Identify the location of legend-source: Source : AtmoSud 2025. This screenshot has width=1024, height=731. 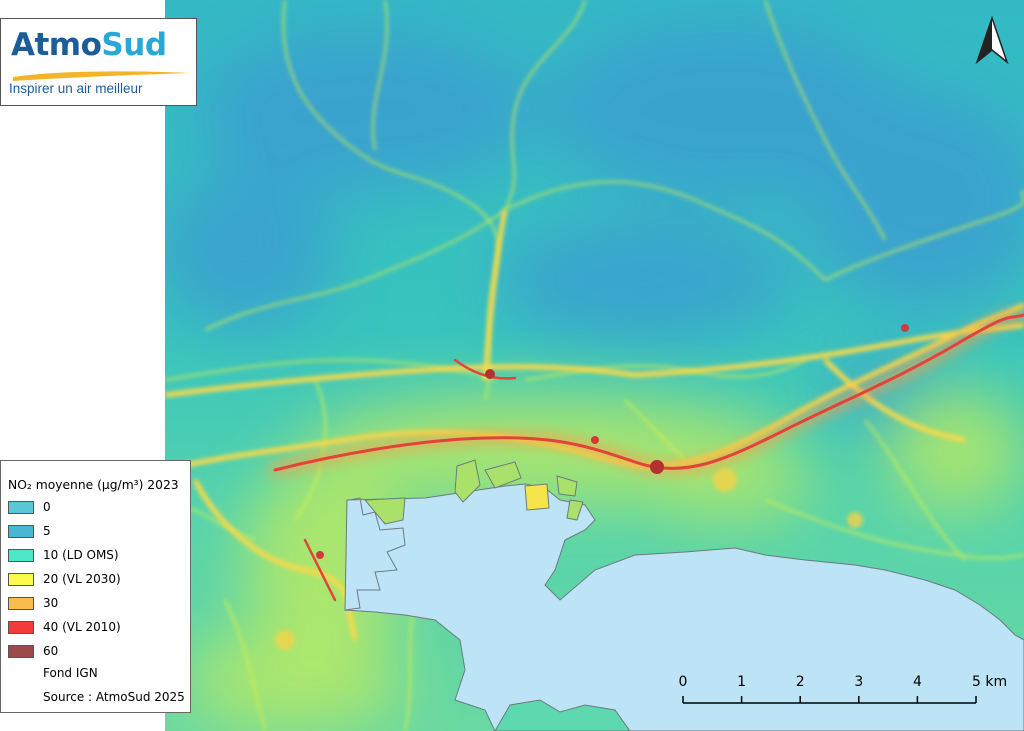
(114, 697).